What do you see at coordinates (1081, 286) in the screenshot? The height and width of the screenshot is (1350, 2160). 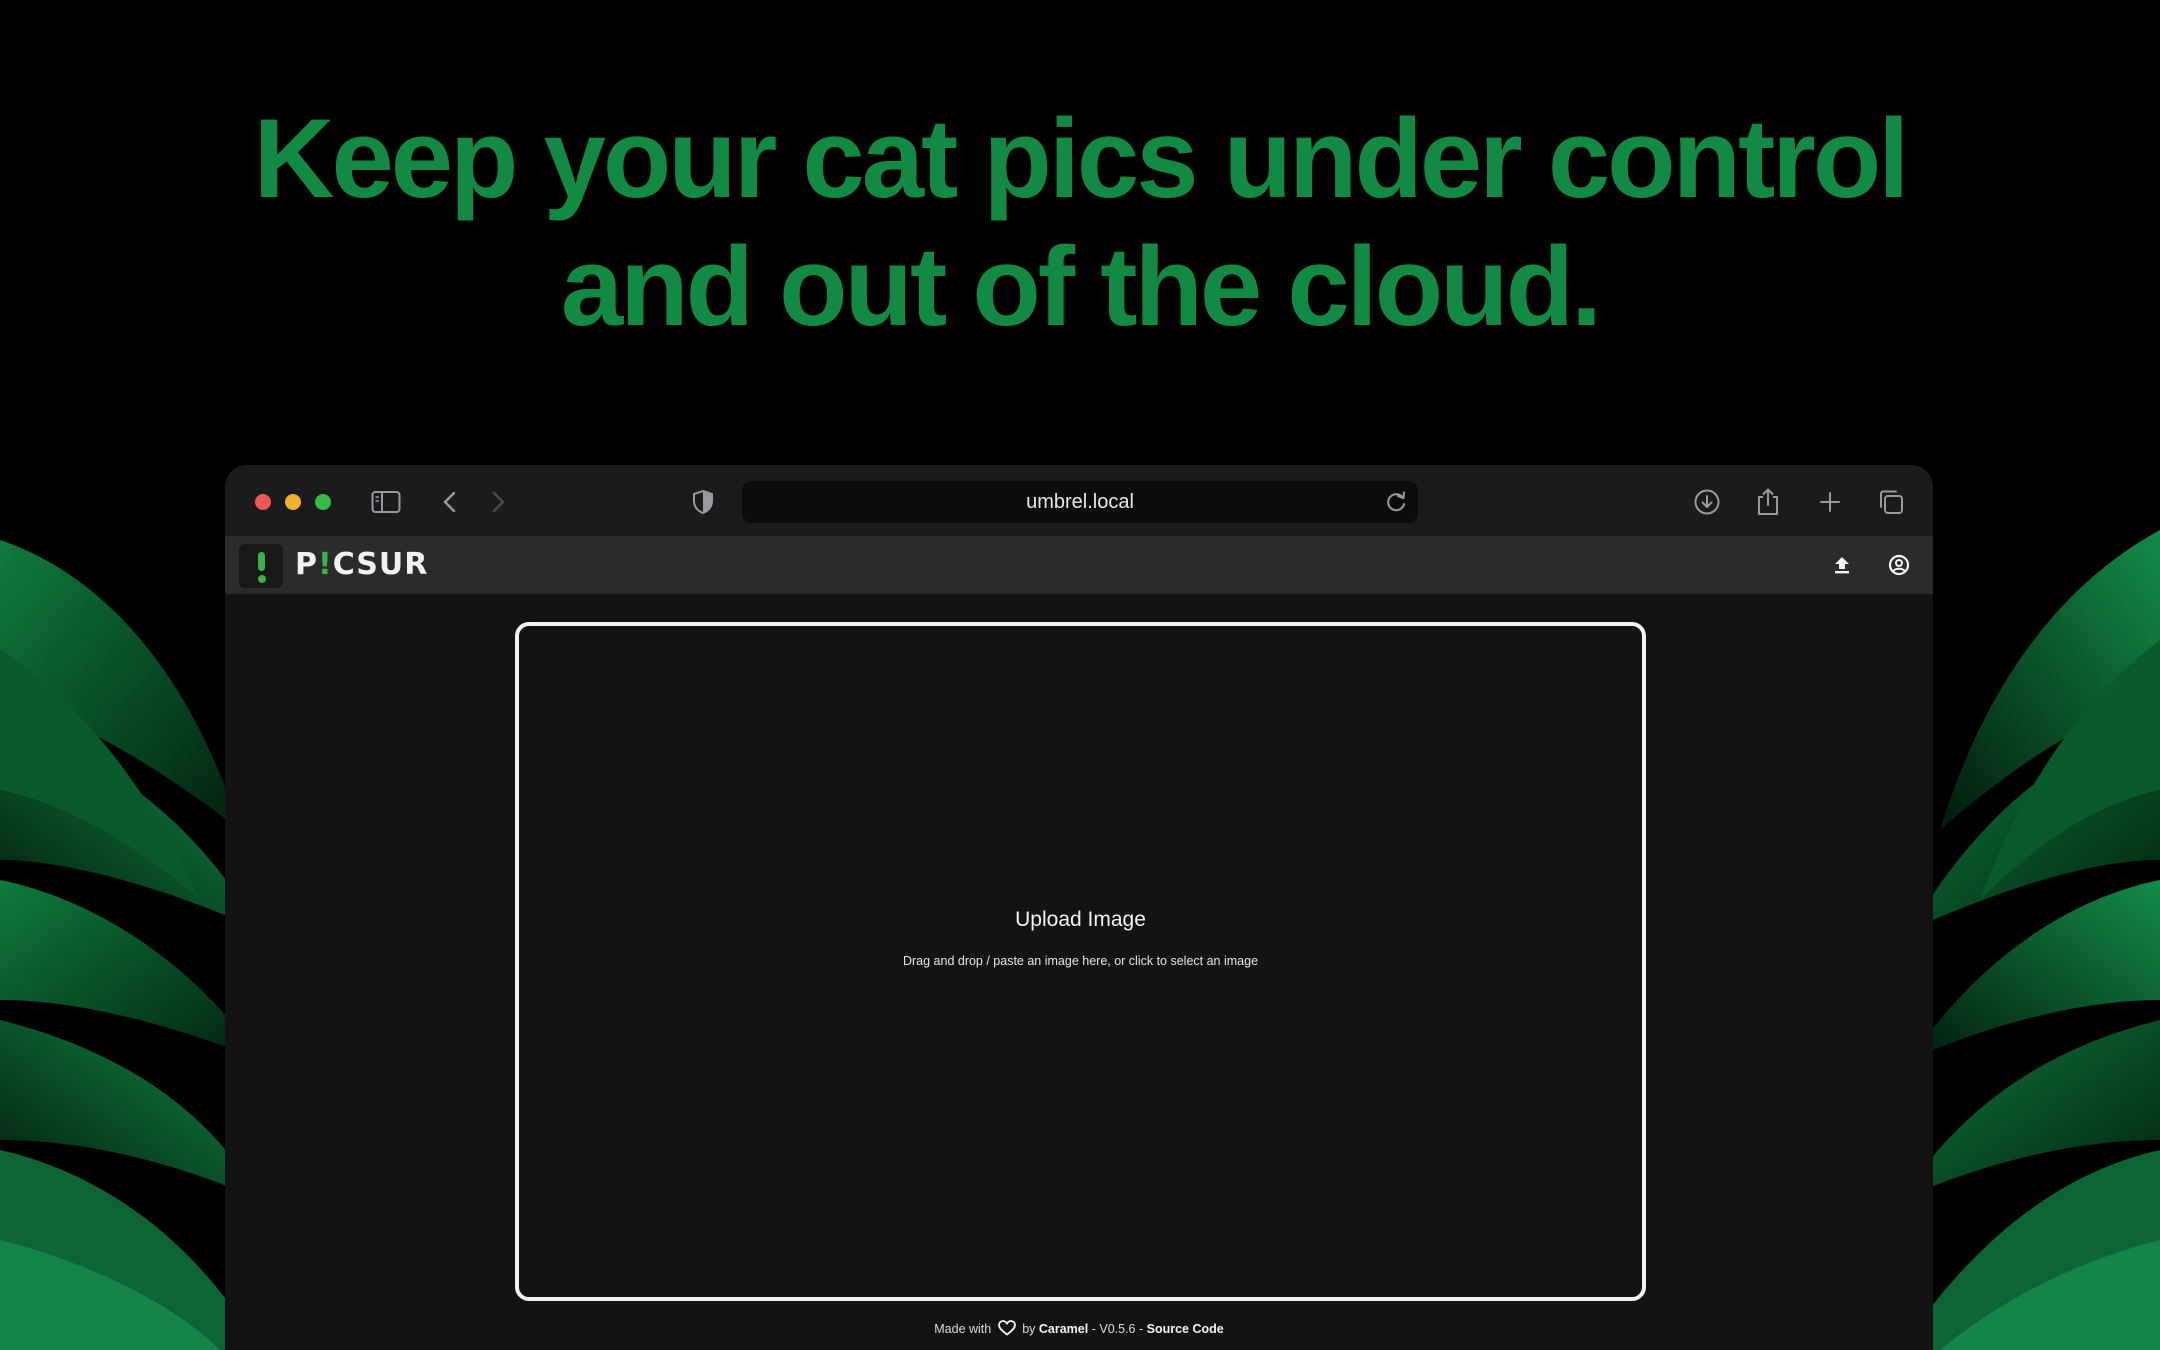 I see `hero-line-2: and out of the cloud.` at bounding box center [1081, 286].